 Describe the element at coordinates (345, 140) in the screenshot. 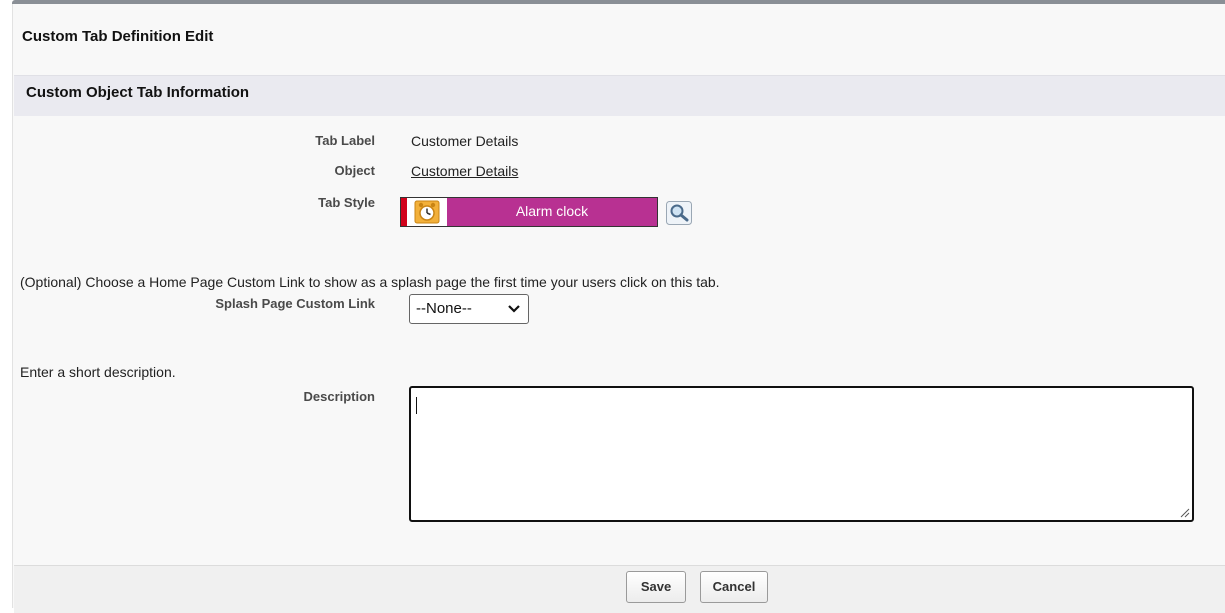

I see `tab-label-label: Tab Label` at that location.